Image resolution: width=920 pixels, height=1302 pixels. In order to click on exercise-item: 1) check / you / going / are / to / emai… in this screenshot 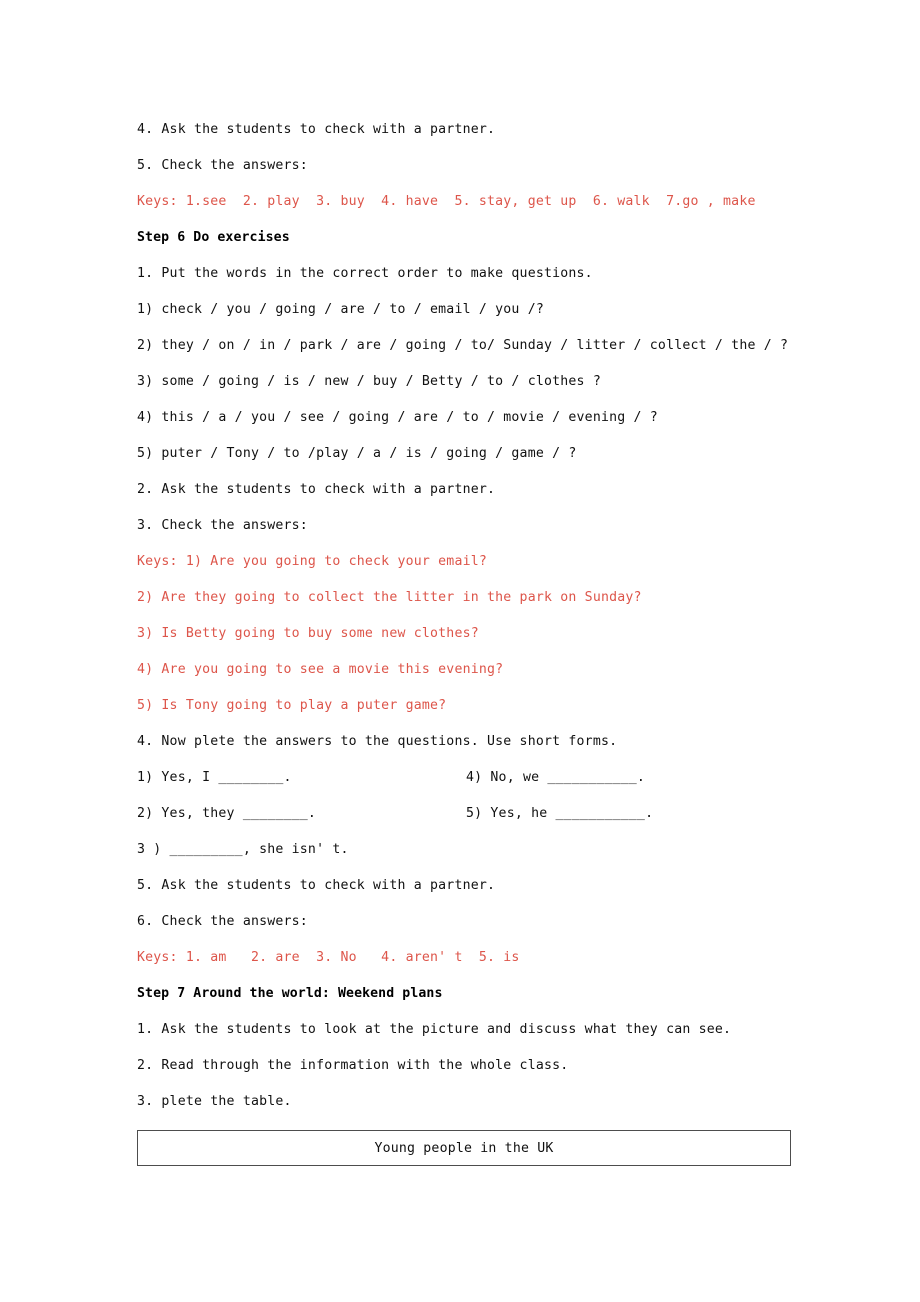, I will do `click(340, 309)`.